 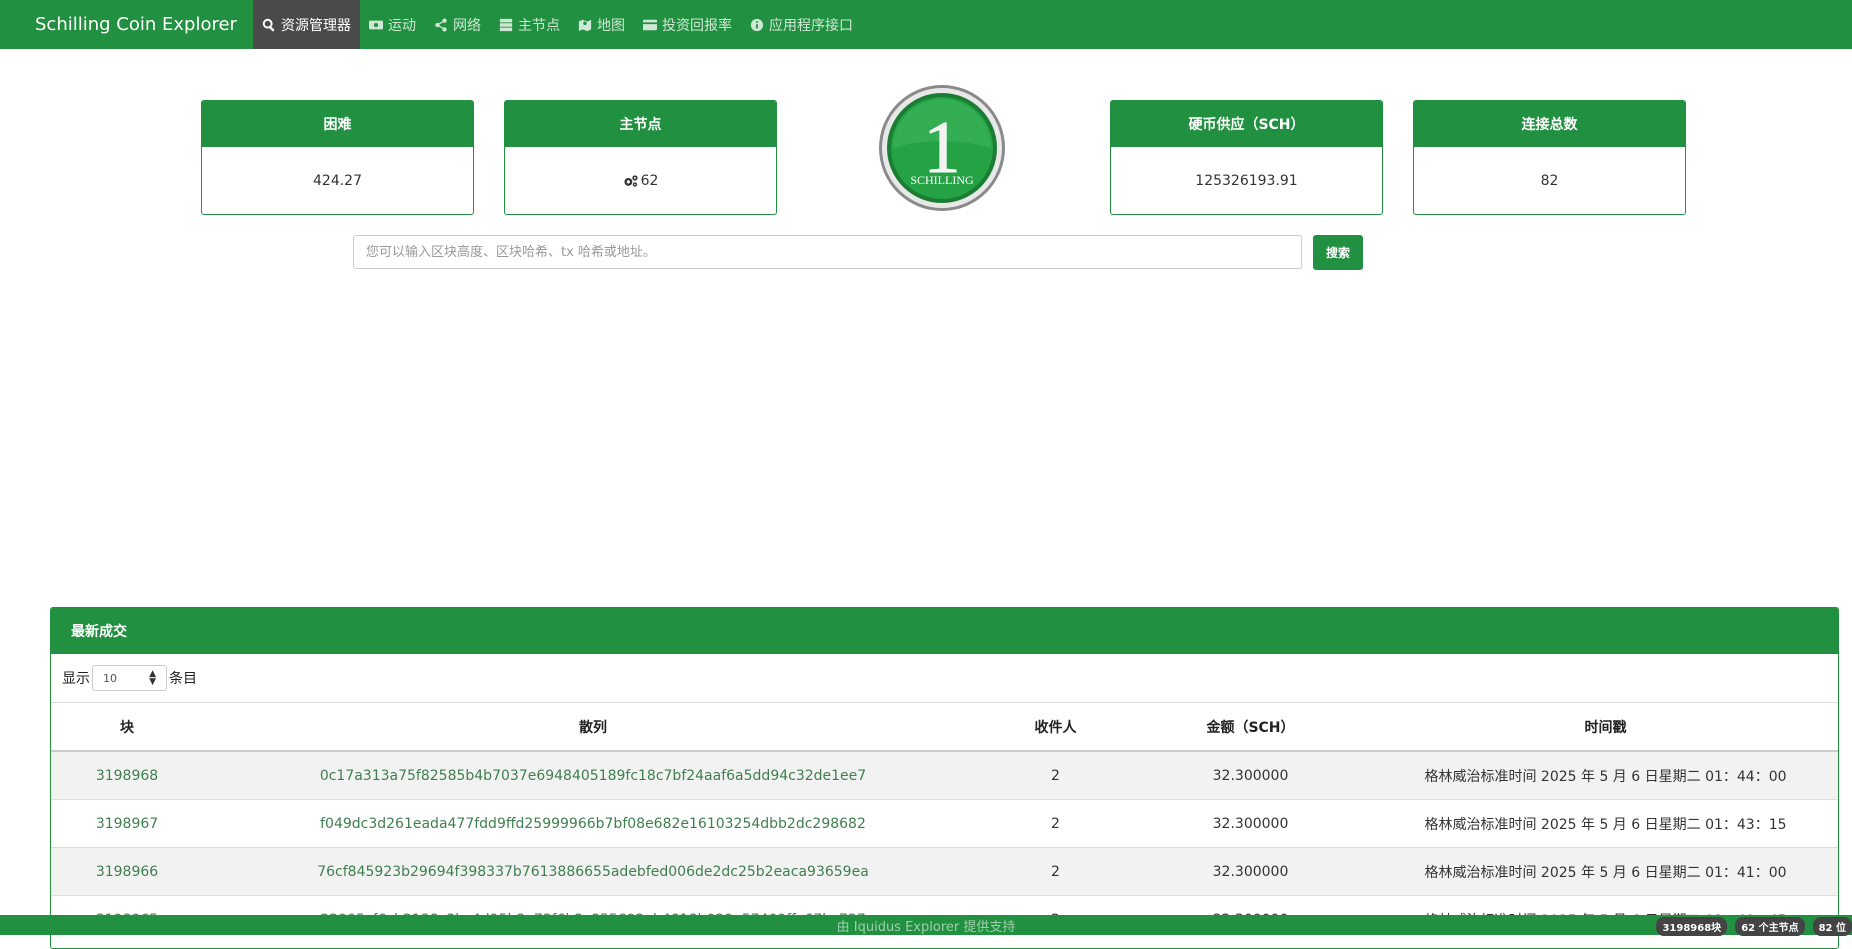 What do you see at coordinates (1549, 180) in the screenshot?
I see `connections-value: 82` at bounding box center [1549, 180].